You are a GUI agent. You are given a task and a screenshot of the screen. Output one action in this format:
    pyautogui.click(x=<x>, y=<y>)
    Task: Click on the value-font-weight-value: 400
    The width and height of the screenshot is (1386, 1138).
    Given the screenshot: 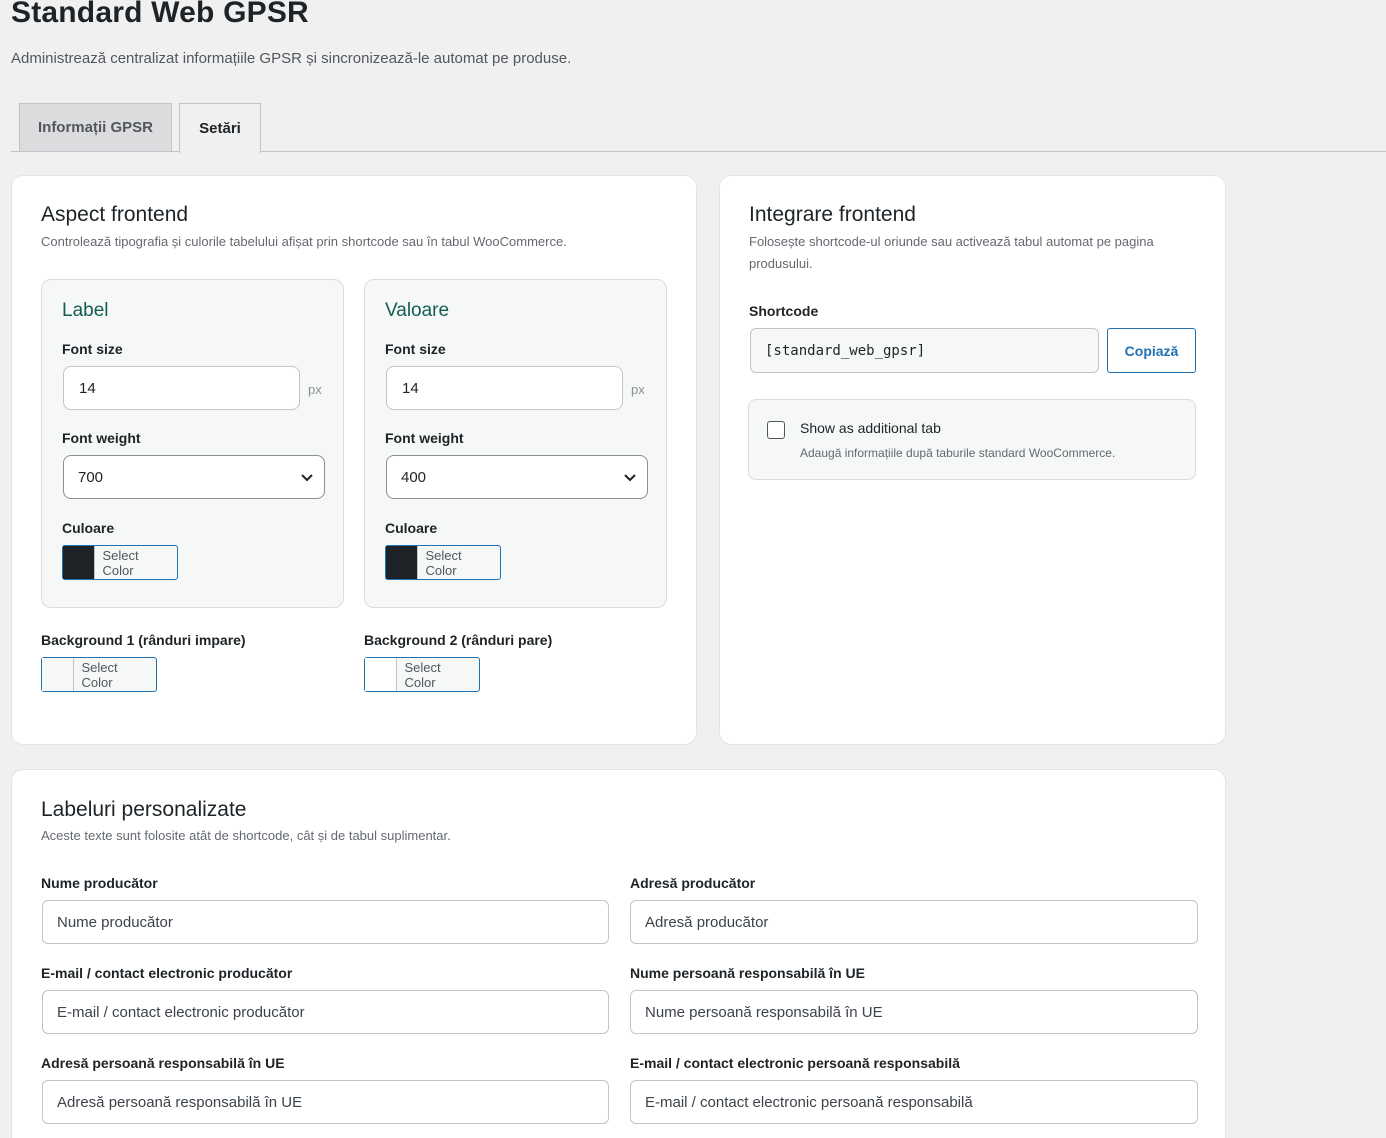 What is the action you would take?
    pyautogui.click(x=414, y=477)
    